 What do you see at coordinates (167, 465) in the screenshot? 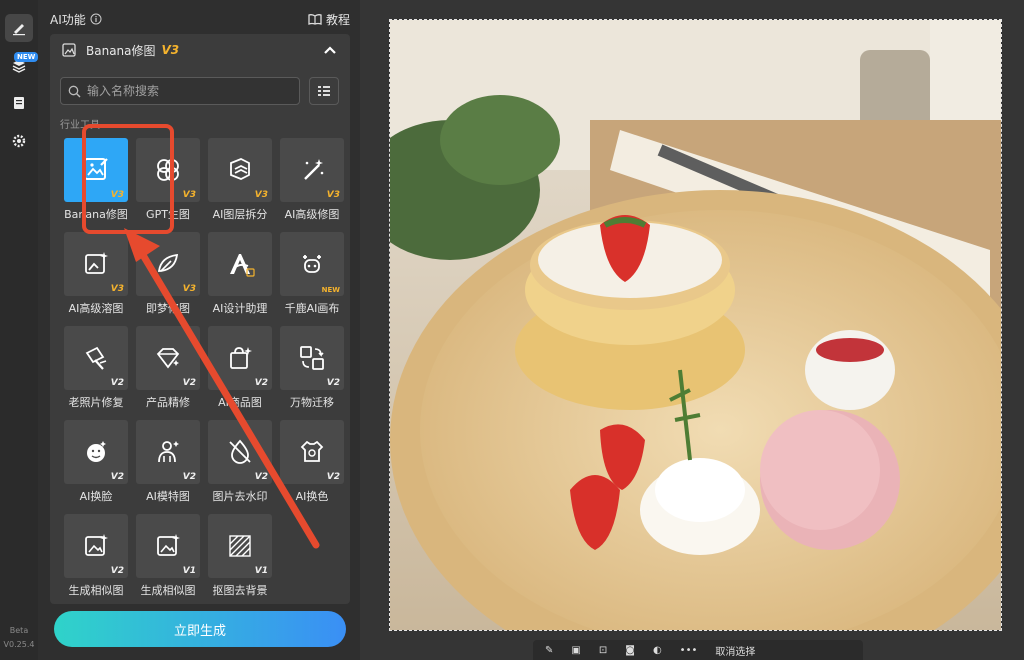
I see `tool-model-image: V2 AI模特图` at bounding box center [167, 465].